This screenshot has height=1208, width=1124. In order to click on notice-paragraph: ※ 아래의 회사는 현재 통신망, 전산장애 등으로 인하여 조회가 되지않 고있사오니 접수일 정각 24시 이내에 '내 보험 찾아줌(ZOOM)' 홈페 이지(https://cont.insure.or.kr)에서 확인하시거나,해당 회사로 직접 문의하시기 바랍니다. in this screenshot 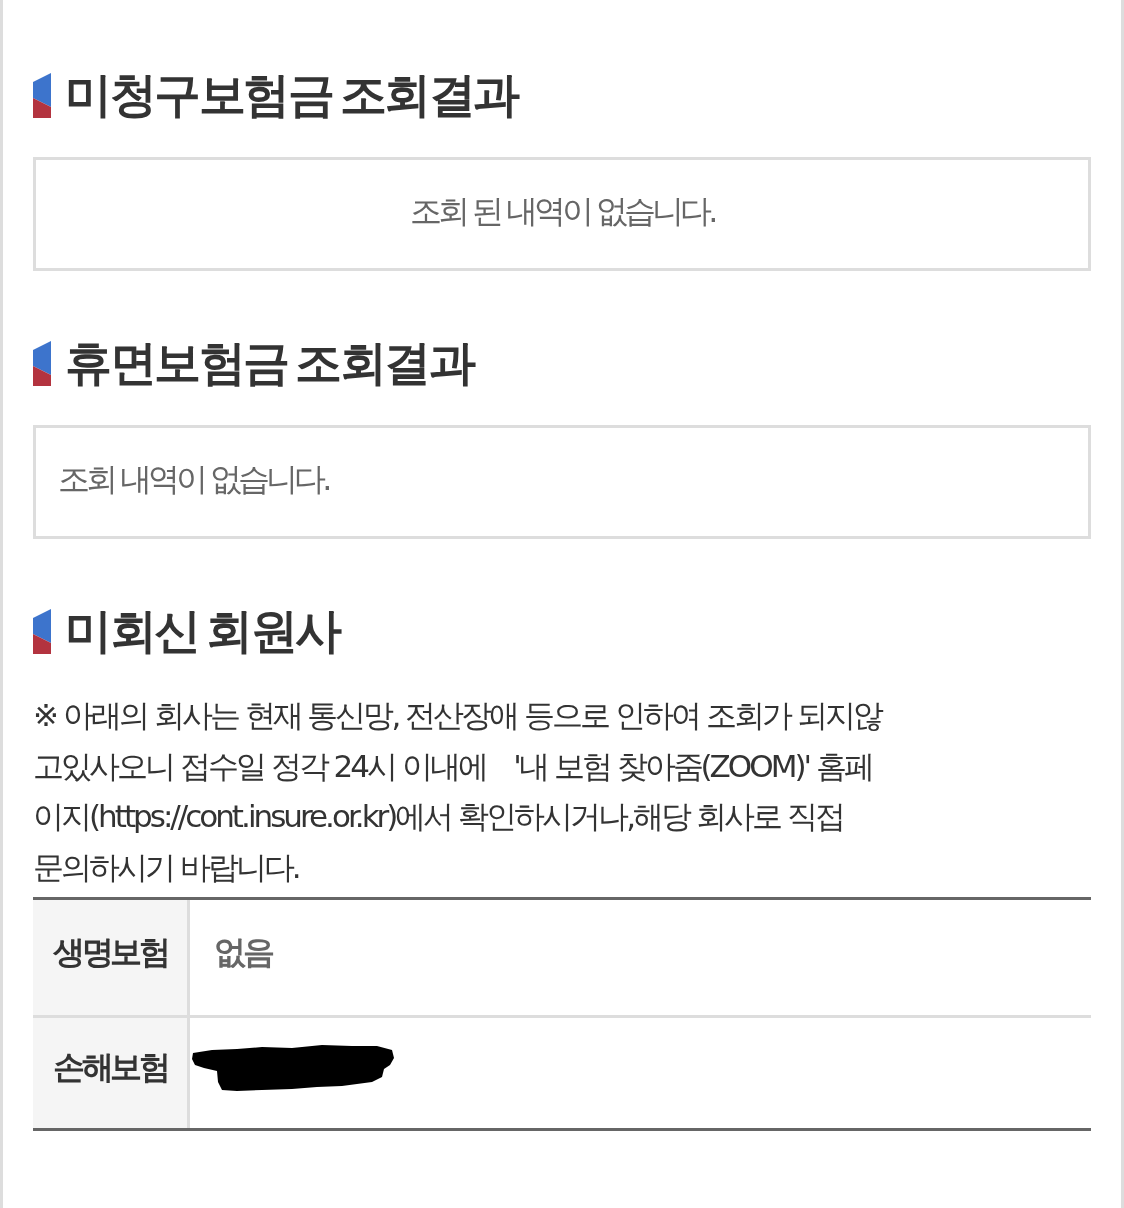, I will do `click(458, 791)`.